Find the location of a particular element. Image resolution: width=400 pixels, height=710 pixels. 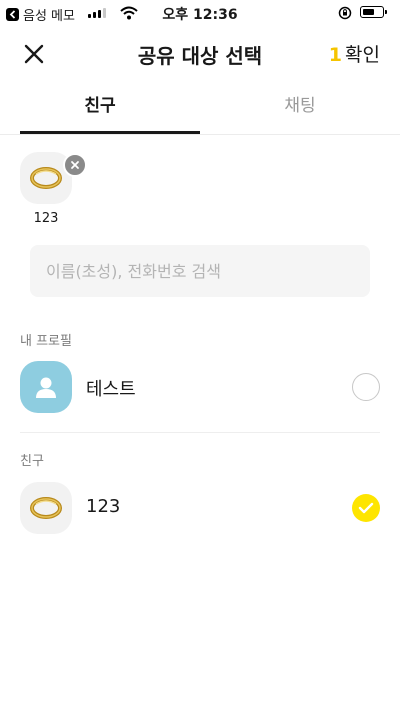

selected-friend-chip: 123 is located at coordinates (53, 189).